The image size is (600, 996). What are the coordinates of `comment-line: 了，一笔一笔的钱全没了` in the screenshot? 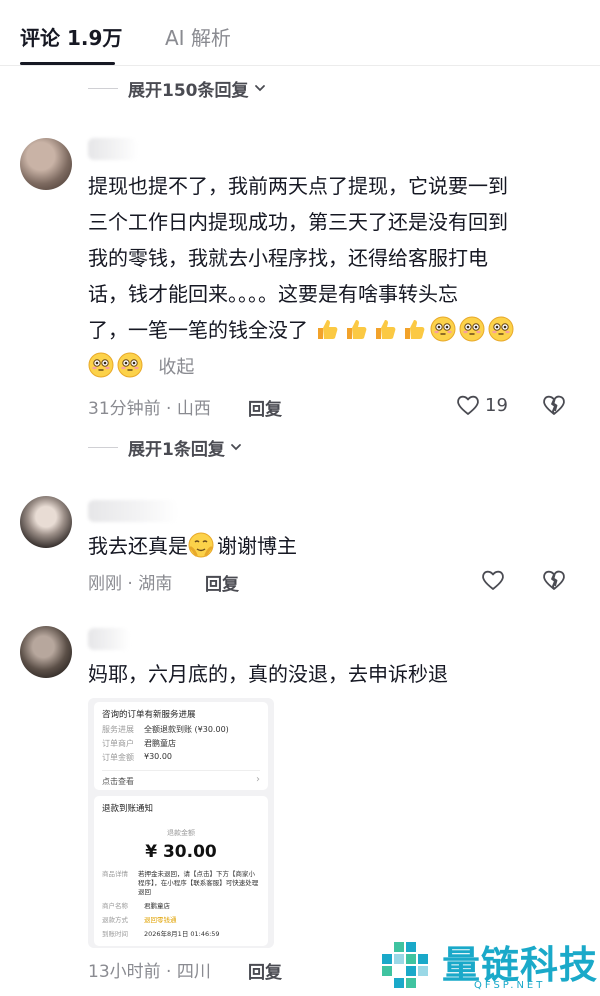 It's located at (338, 330).